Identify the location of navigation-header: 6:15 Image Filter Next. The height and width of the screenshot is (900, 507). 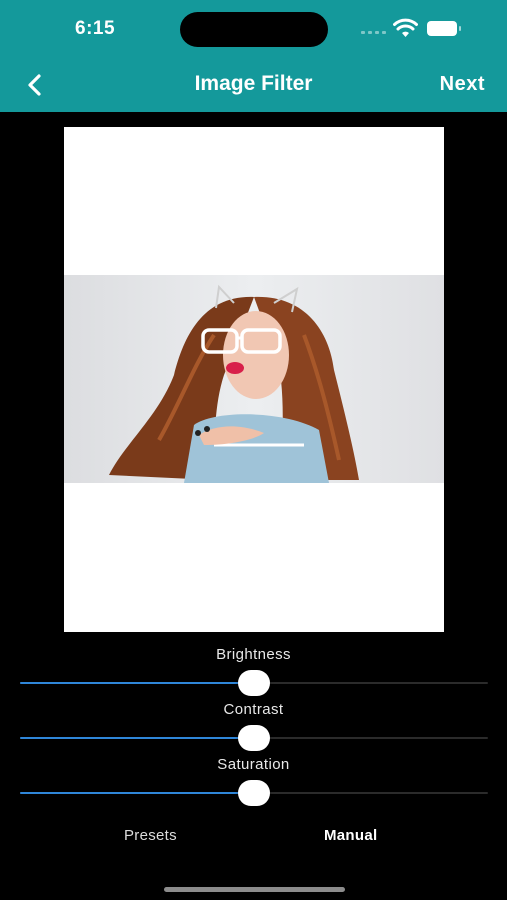
(253, 56).